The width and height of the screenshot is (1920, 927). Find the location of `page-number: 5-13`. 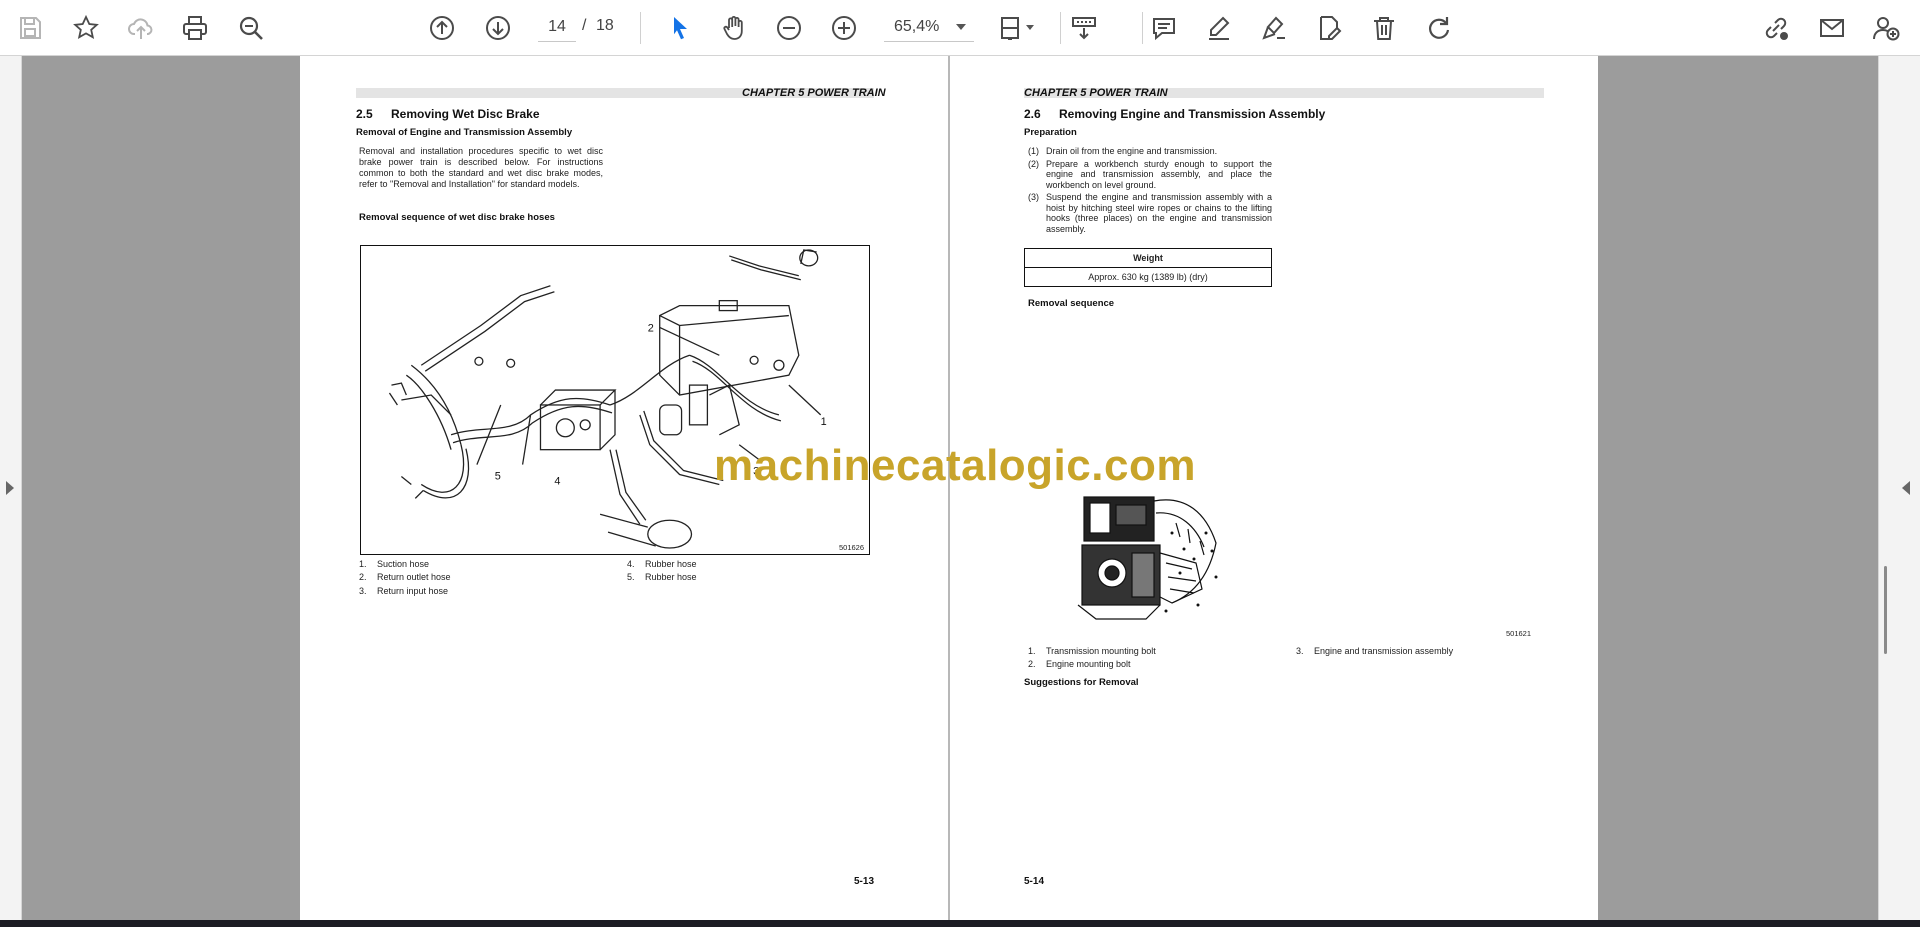

page-number: 5-13 is located at coordinates (864, 881).